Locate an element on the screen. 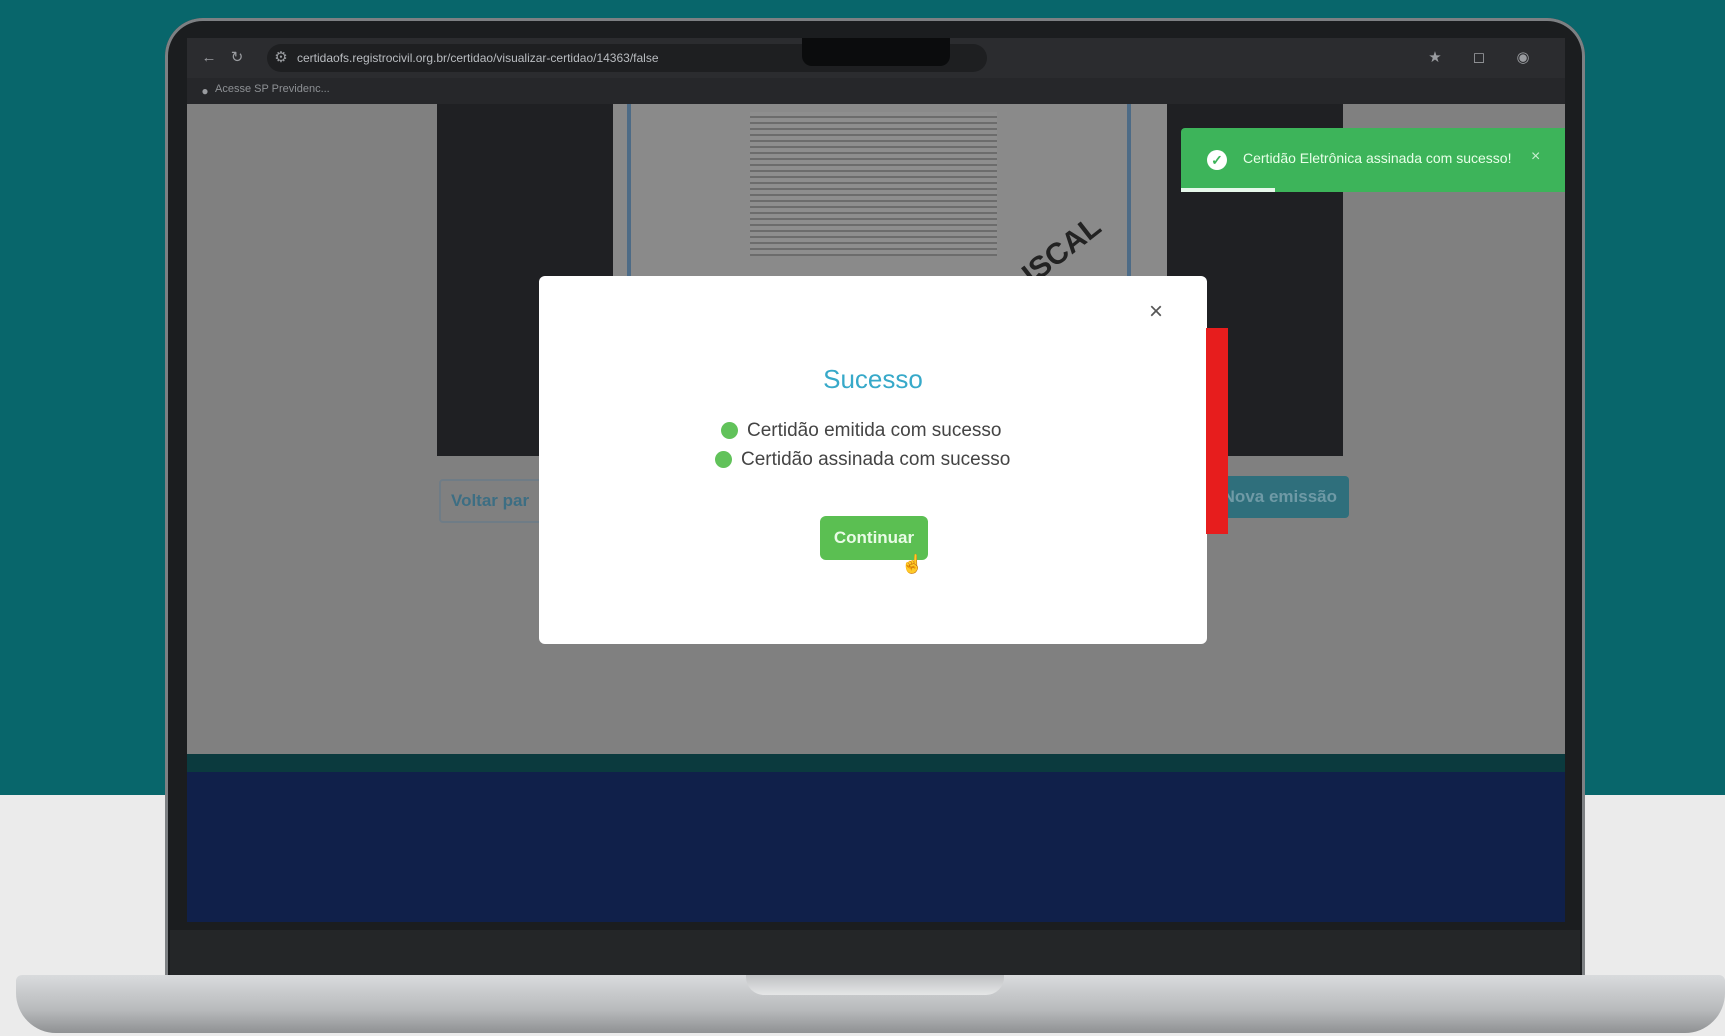  check-circle-icon: ✓ is located at coordinates (1217, 160).